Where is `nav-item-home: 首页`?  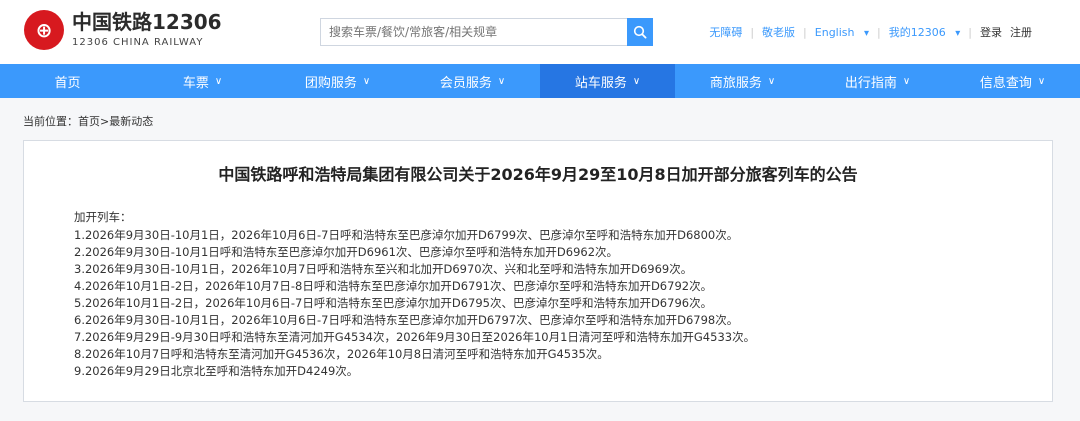 nav-item-home: 首页 is located at coordinates (67, 81).